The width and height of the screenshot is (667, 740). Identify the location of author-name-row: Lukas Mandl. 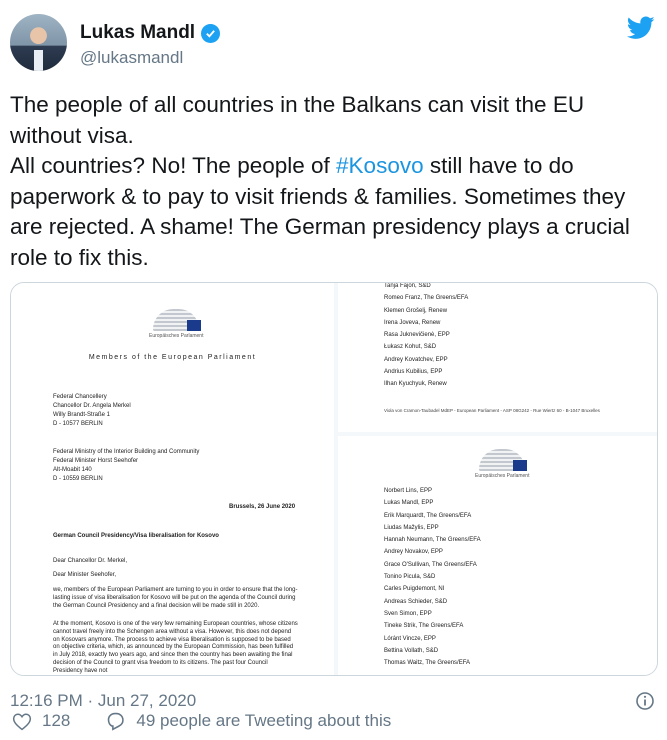
(150, 33).